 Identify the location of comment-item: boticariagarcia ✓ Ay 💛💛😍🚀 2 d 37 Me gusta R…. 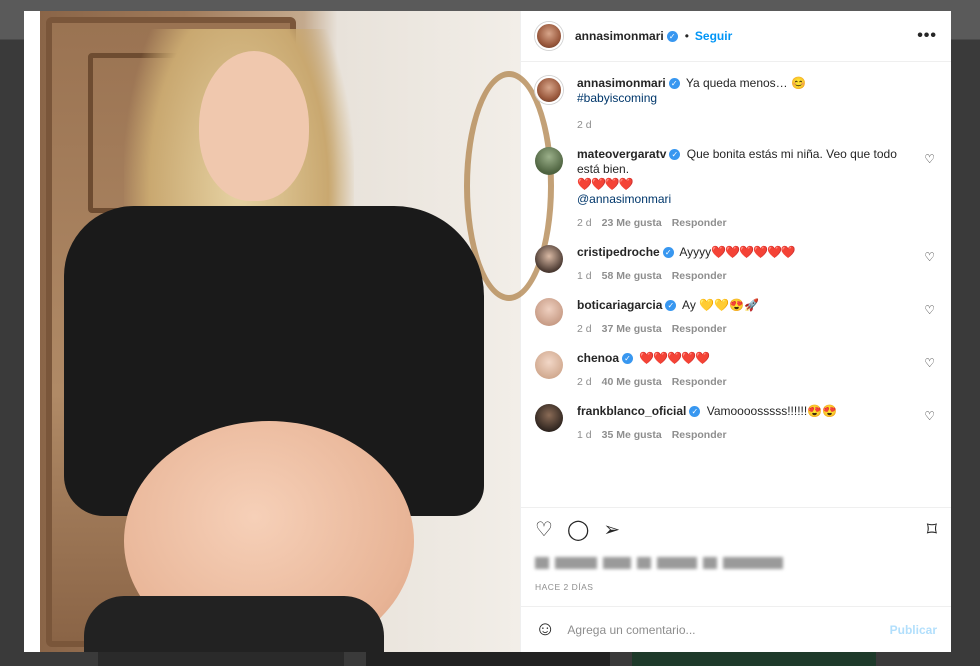
(736, 317).